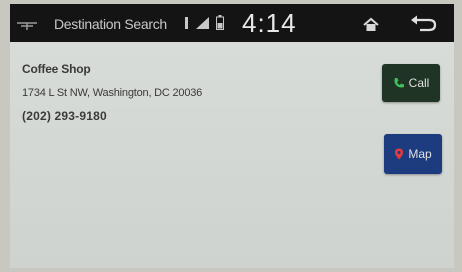 This screenshot has width=462, height=272. What do you see at coordinates (64, 116) in the screenshot?
I see `destination-phone: (202) 293-9180` at bounding box center [64, 116].